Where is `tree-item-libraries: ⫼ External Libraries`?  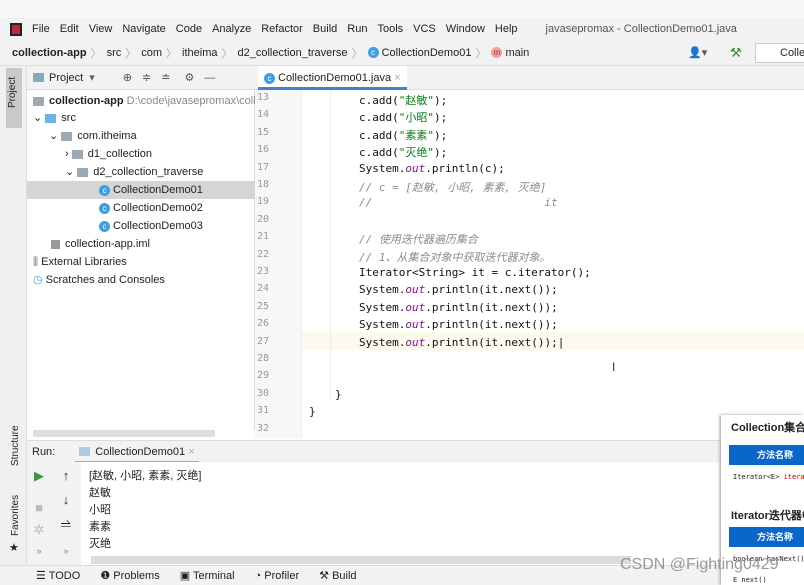 tree-item-libraries: ⫼ External Libraries is located at coordinates (141, 262).